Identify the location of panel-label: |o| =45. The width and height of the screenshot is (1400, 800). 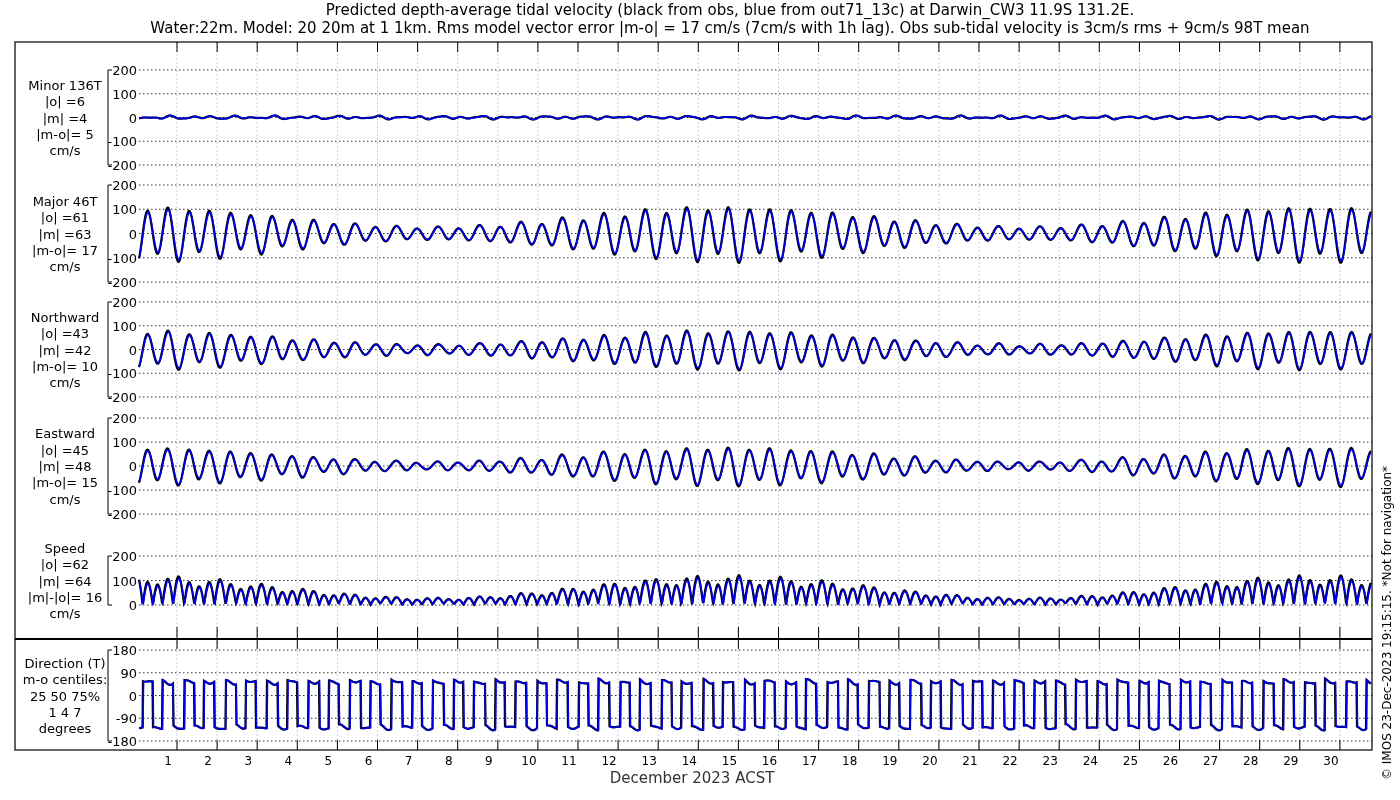
(65, 450).